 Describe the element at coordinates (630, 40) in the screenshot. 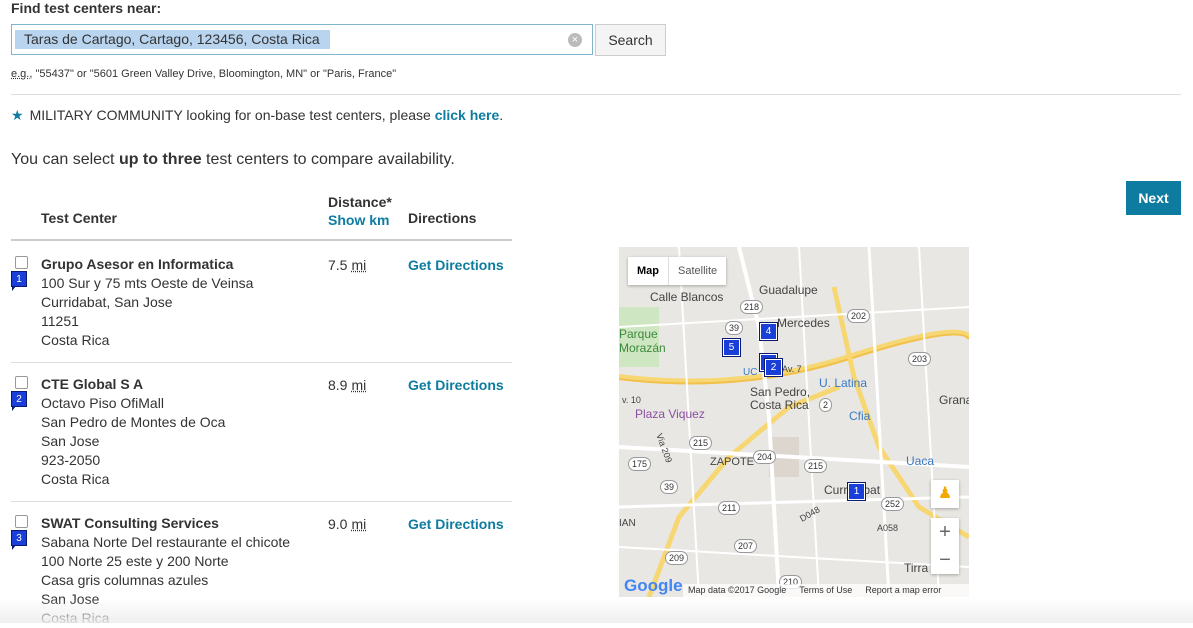

I see `search-button: Search` at that location.